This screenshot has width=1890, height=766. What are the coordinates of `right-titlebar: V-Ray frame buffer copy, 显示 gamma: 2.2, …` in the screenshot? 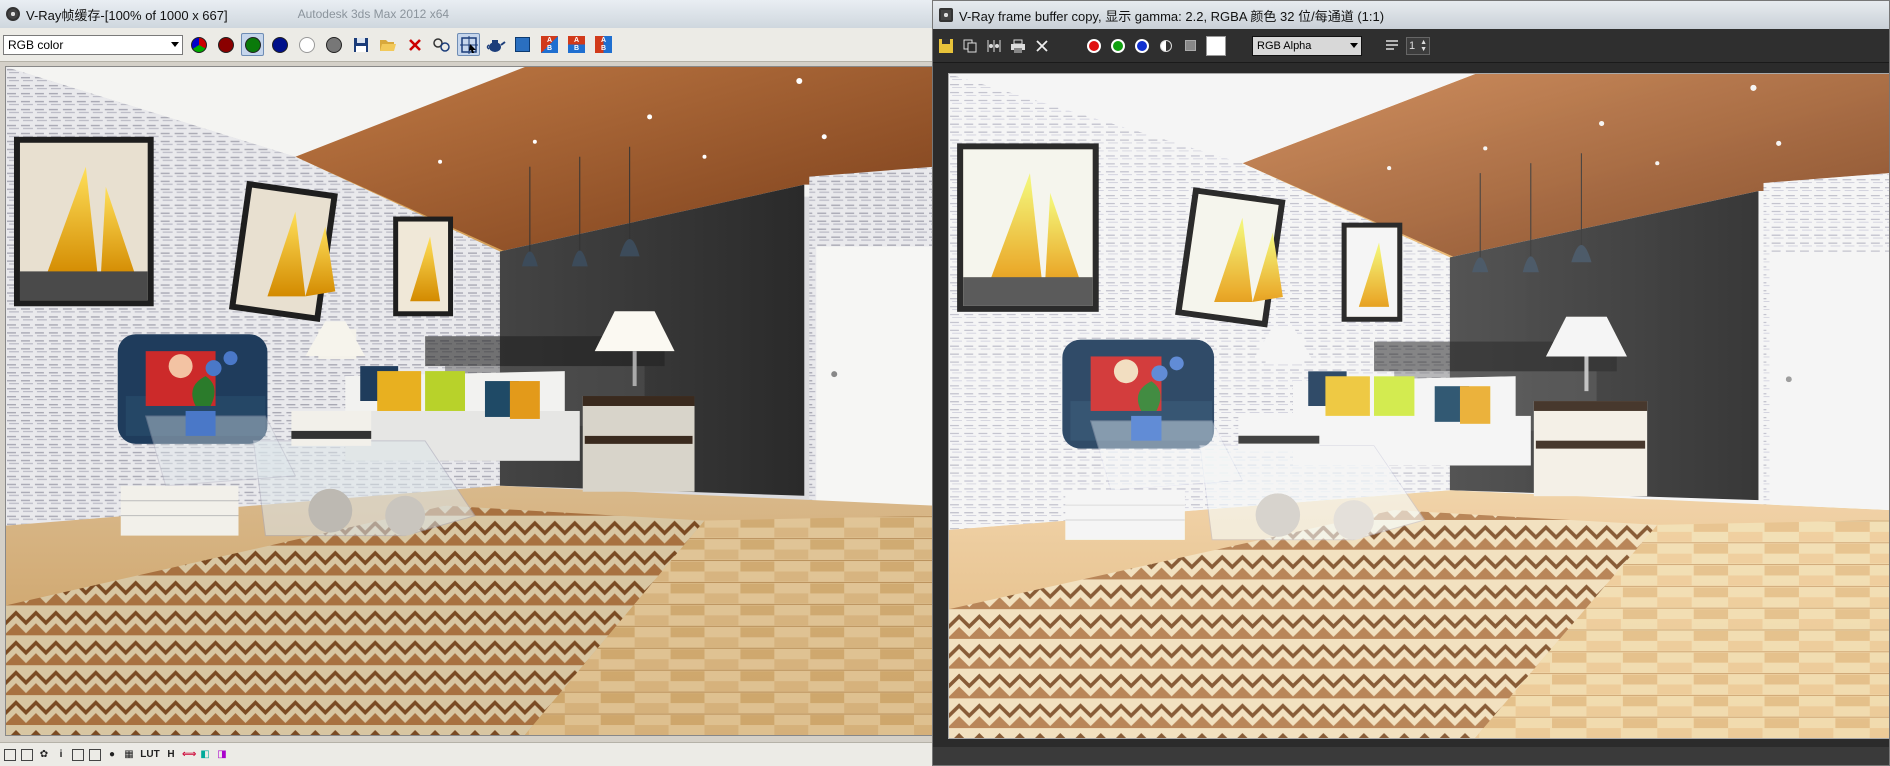 It's located at (1411, 15).